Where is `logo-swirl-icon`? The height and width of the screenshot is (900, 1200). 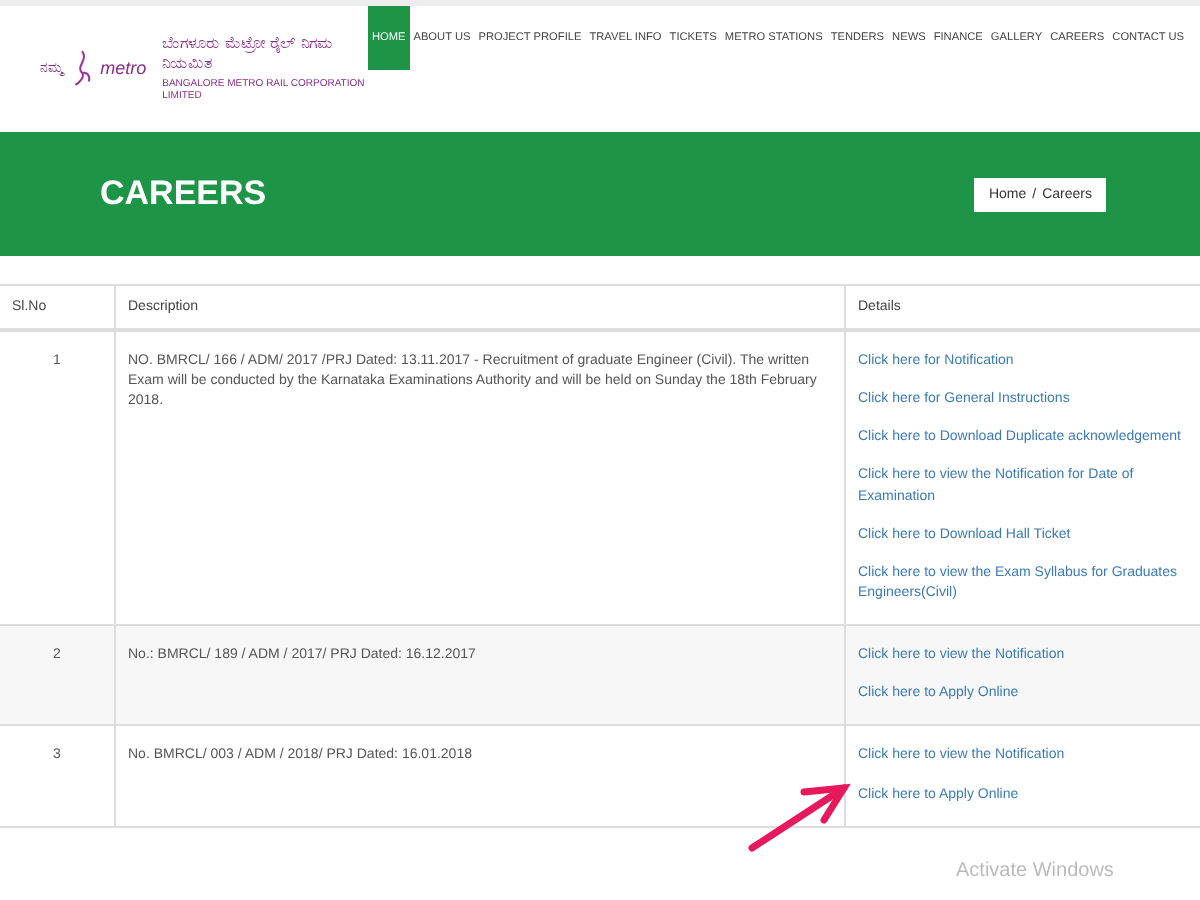
logo-swirl-icon is located at coordinates (82, 68).